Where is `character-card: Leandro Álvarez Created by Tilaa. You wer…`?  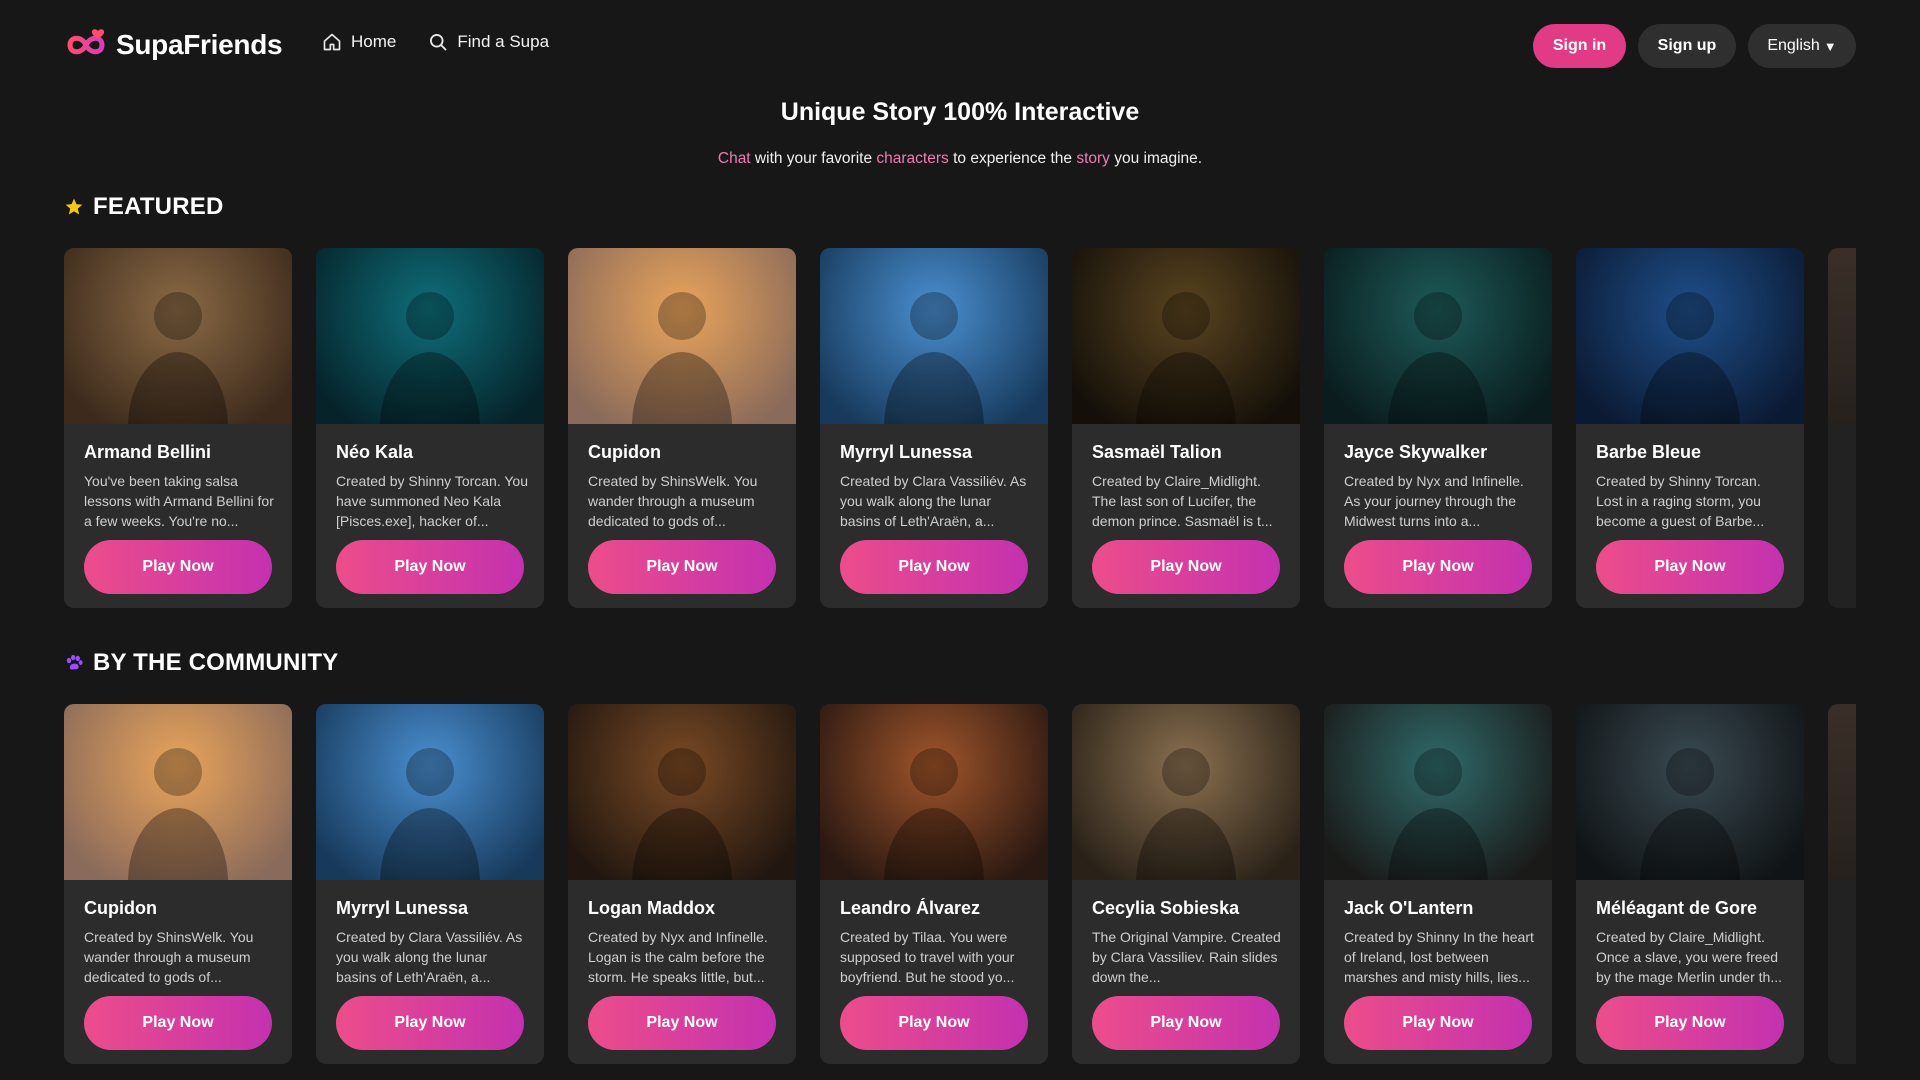
character-card: Leandro Álvarez Created by Tilaa. You wer… is located at coordinates (934, 884).